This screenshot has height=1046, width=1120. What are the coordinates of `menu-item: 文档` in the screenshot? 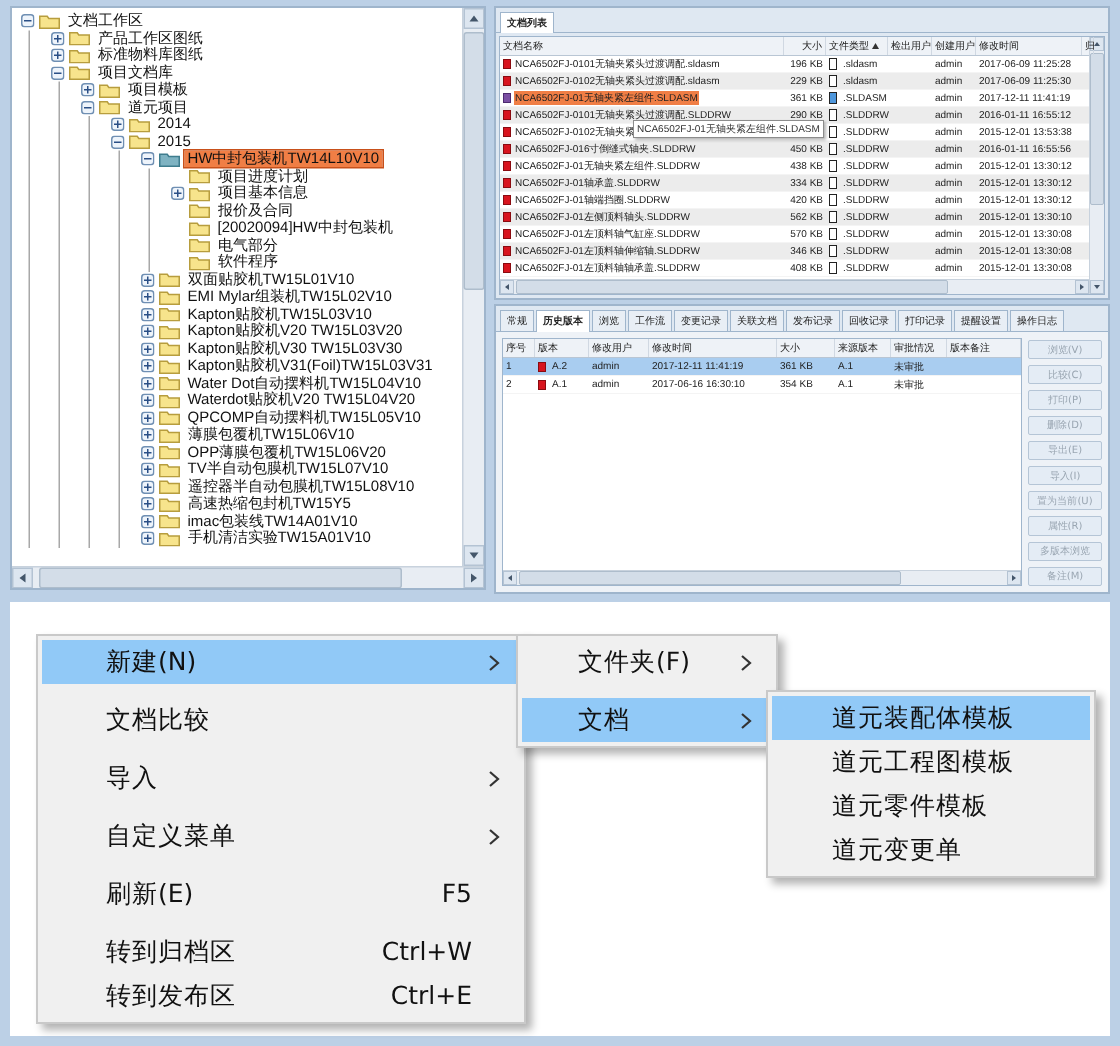 It's located at (647, 720).